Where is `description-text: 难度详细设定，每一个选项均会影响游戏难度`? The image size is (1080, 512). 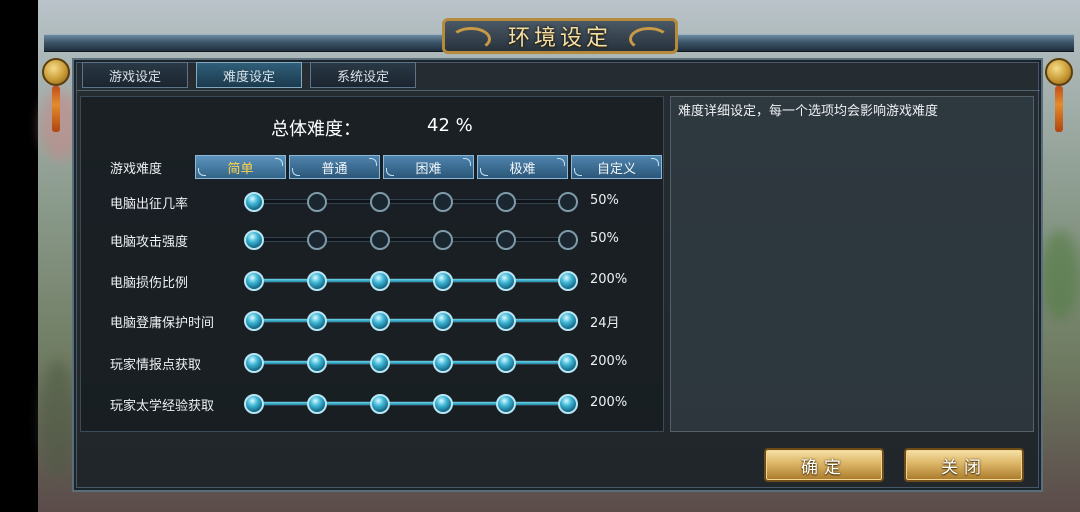 description-text: 难度详细设定，每一个选项均会影响游戏难度 is located at coordinates (808, 111).